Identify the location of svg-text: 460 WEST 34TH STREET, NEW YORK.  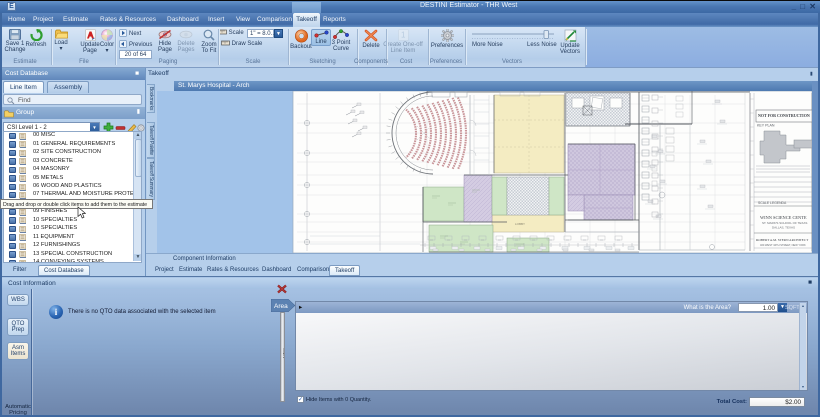
(783, 245).